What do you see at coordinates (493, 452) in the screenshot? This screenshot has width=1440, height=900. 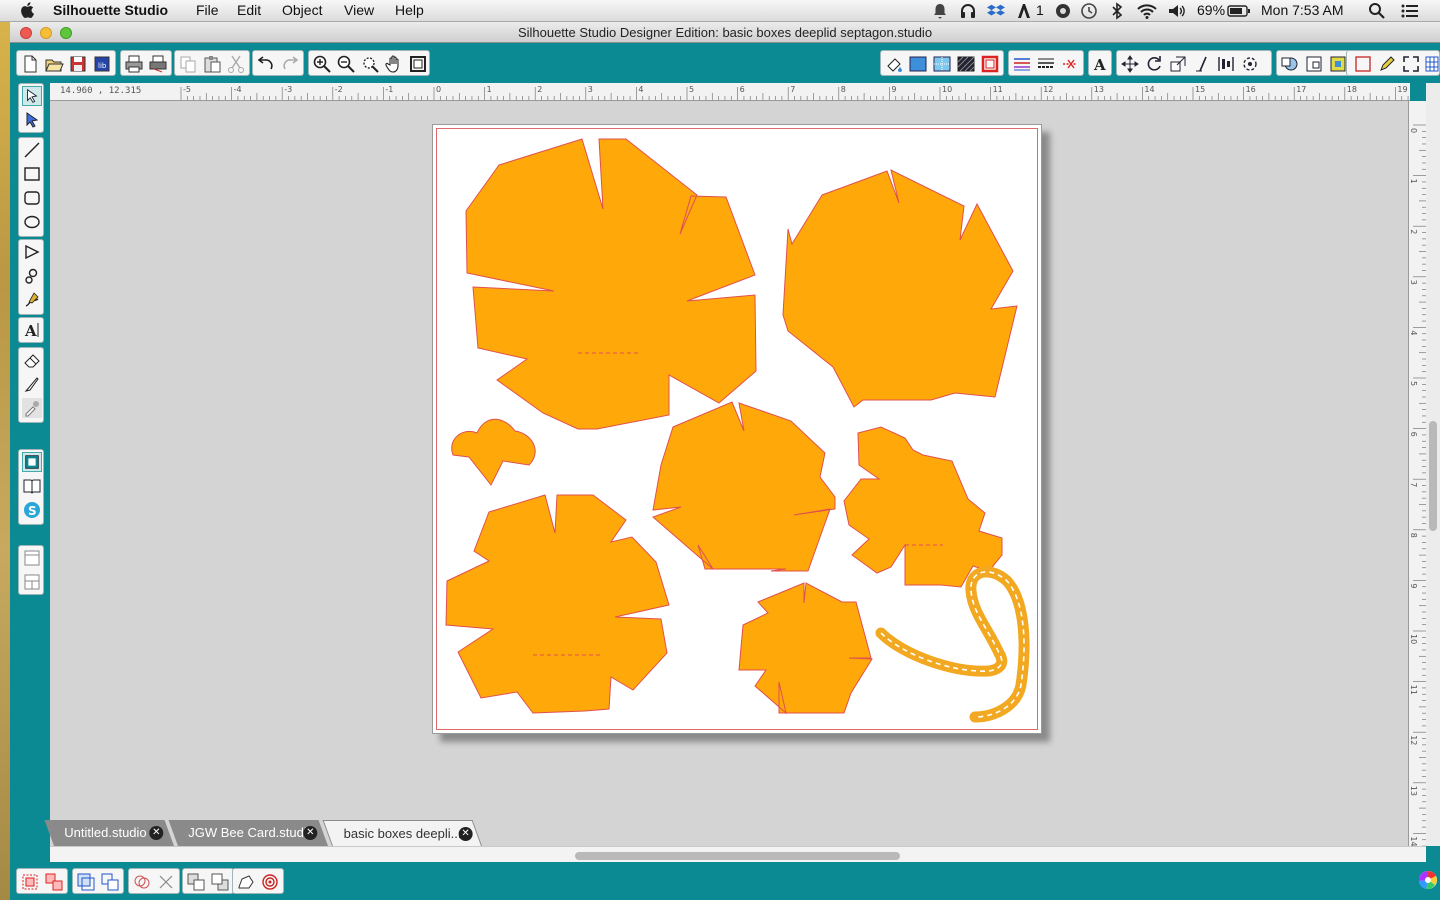 I see `leaf-tab-shape` at bounding box center [493, 452].